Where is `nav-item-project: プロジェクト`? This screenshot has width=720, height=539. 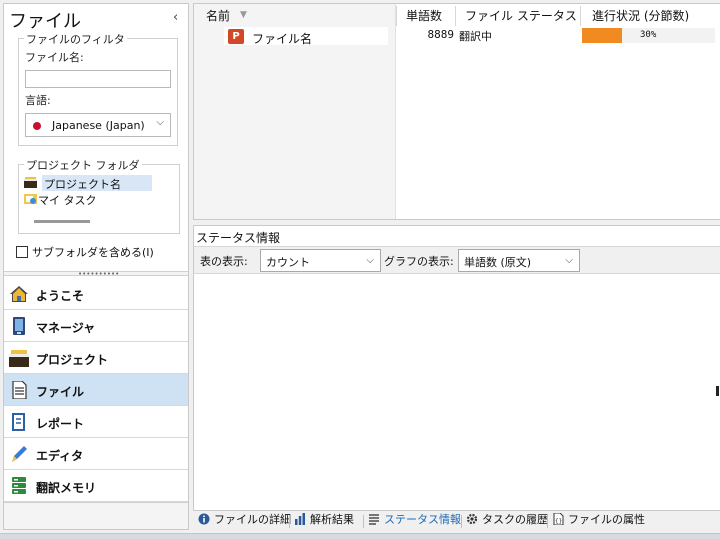
nav-item-project: プロジェクト is located at coordinates (96, 358).